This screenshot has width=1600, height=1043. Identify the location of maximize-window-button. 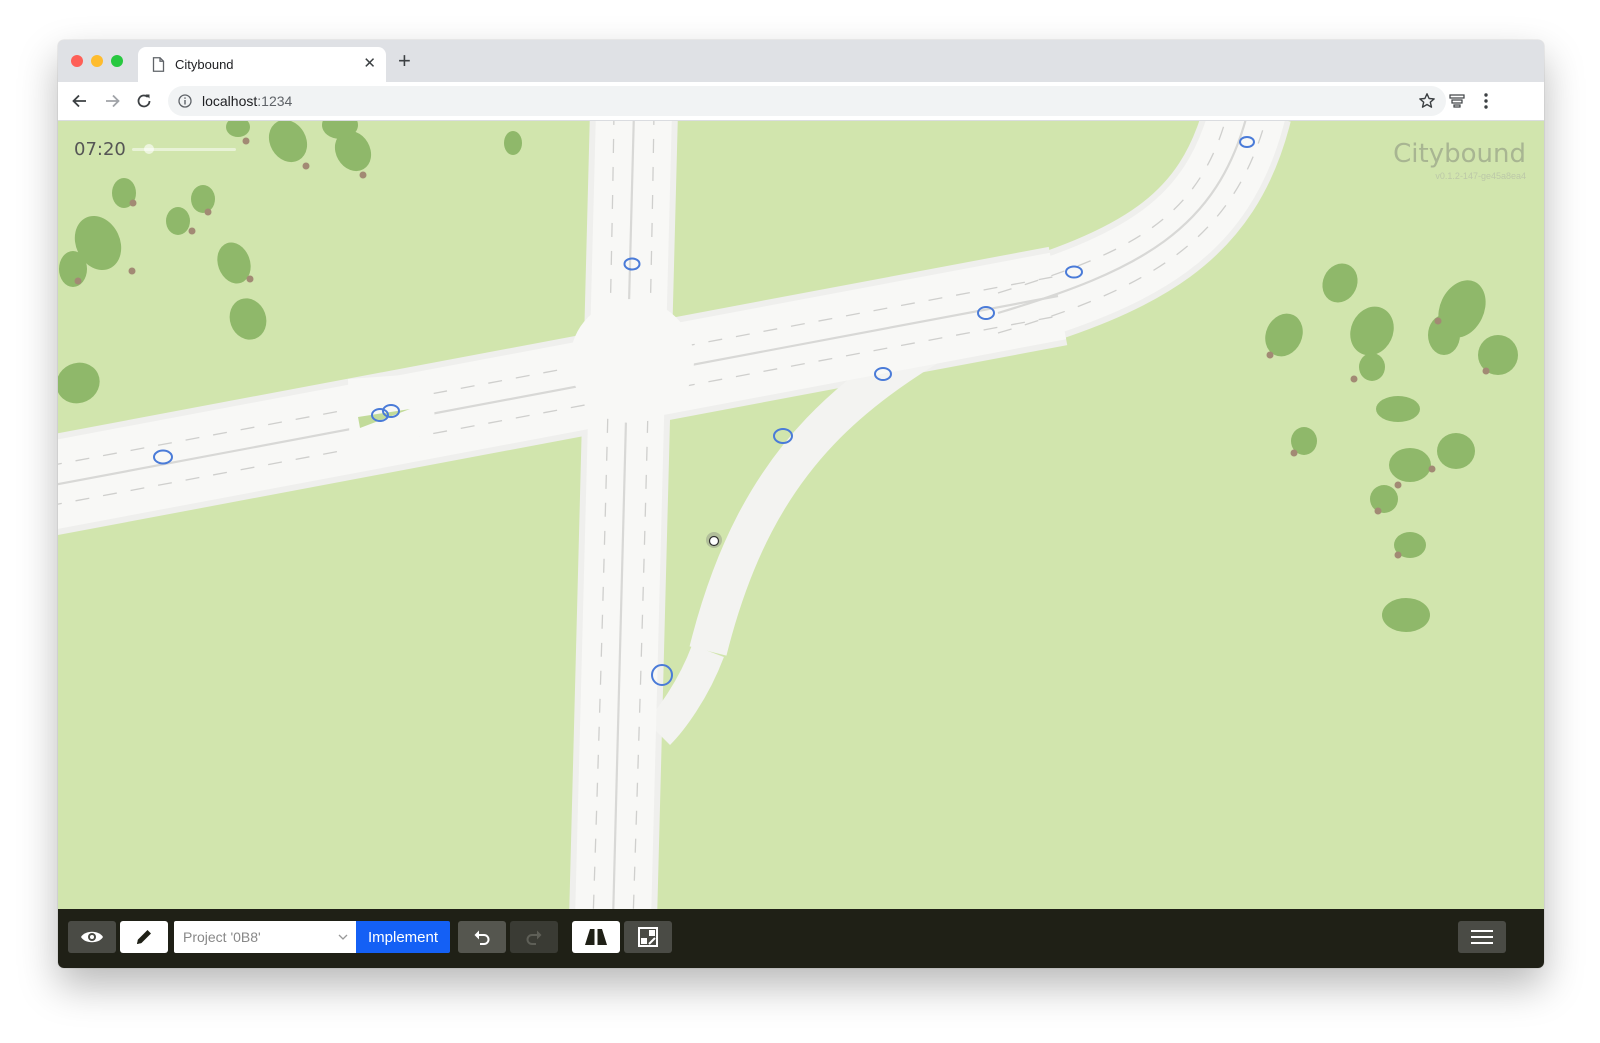
(117, 61).